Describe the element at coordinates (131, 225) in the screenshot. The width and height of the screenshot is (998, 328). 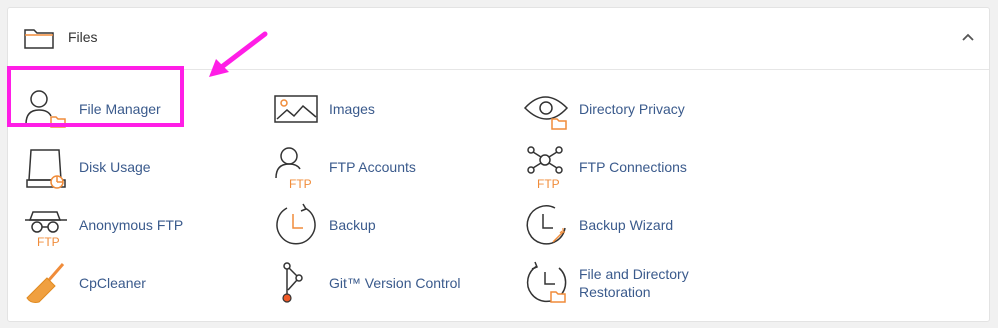
I see `item-label: Anonymous FTP` at that location.